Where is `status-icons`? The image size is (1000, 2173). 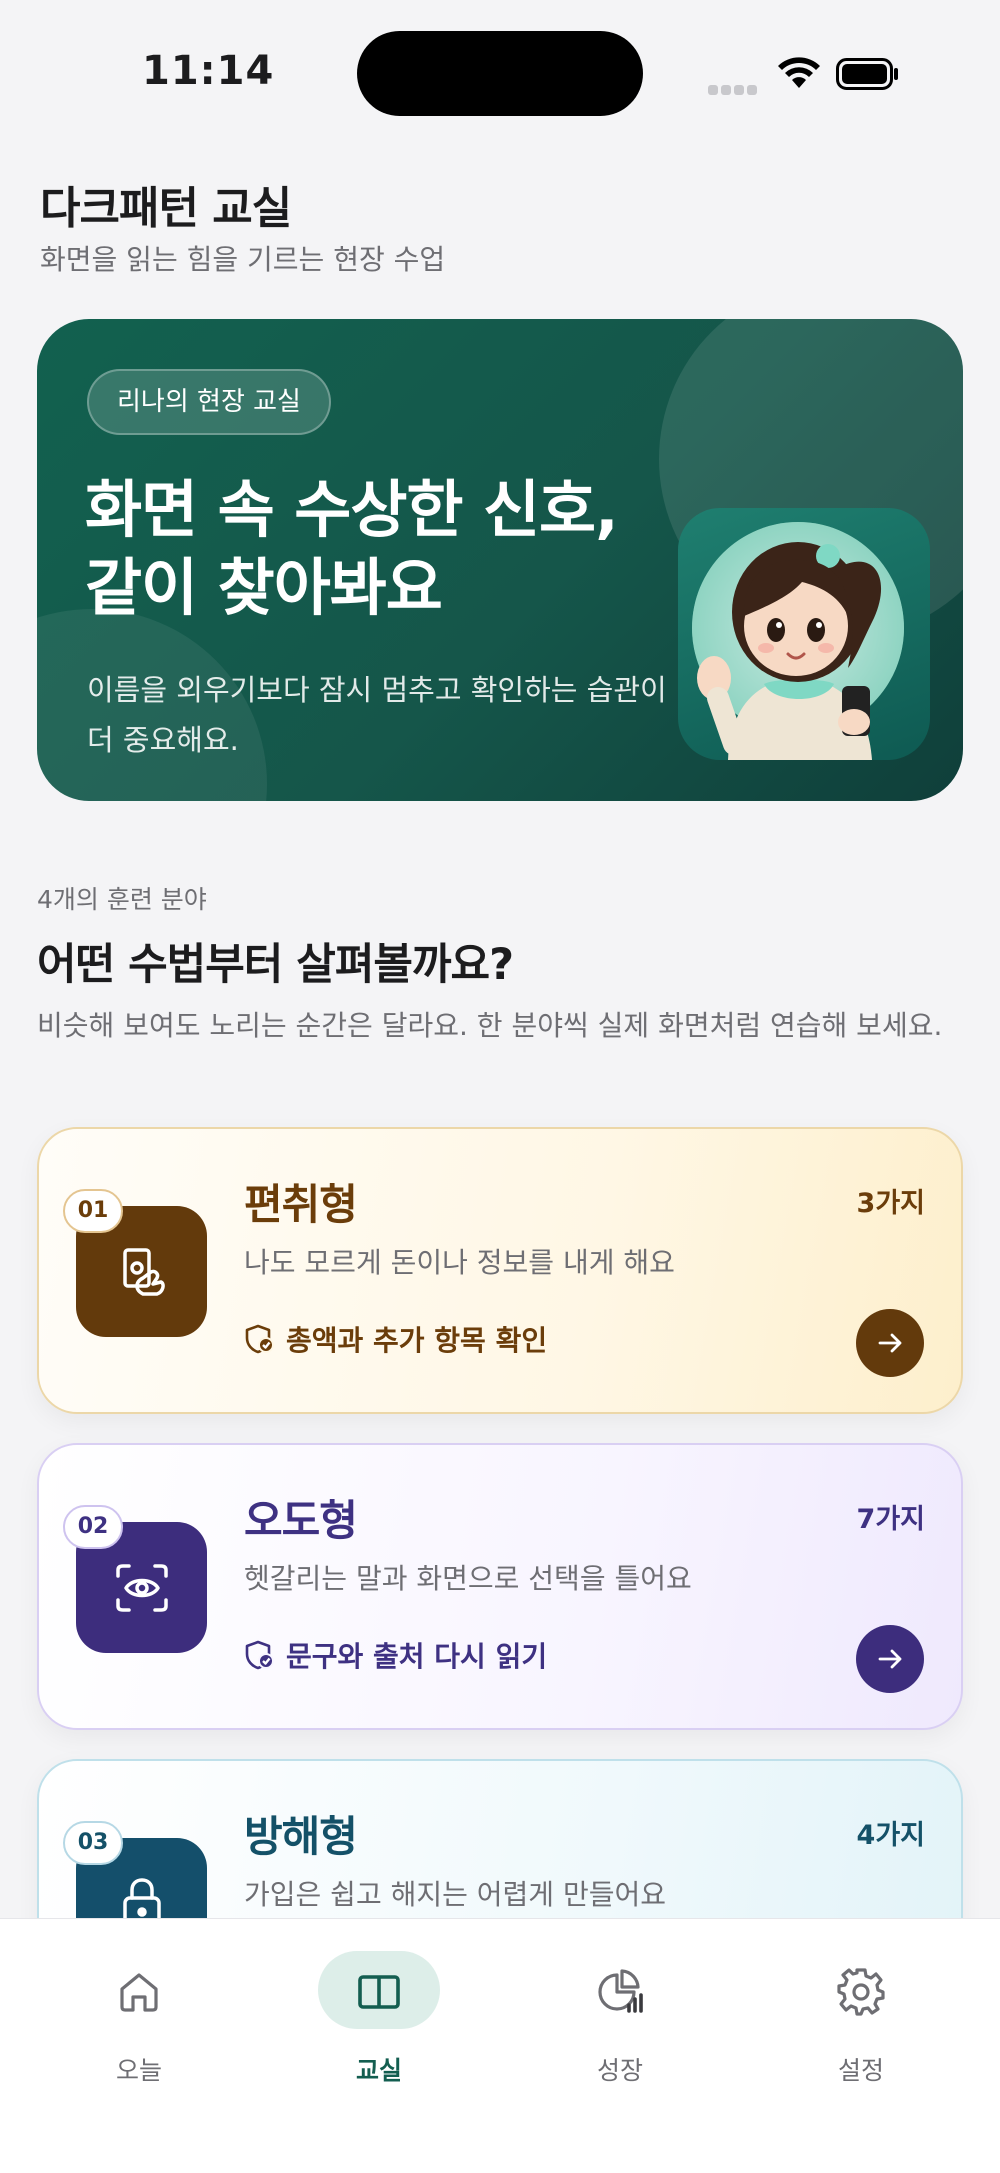
status-icons is located at coordinates (808, 74).